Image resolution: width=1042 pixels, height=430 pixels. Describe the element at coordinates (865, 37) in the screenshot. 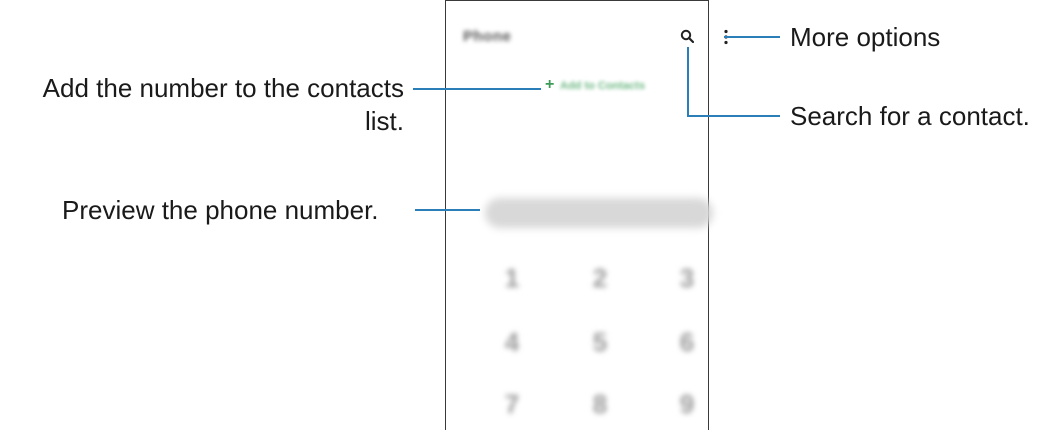

I see `callout-more-options: More options` at that location.